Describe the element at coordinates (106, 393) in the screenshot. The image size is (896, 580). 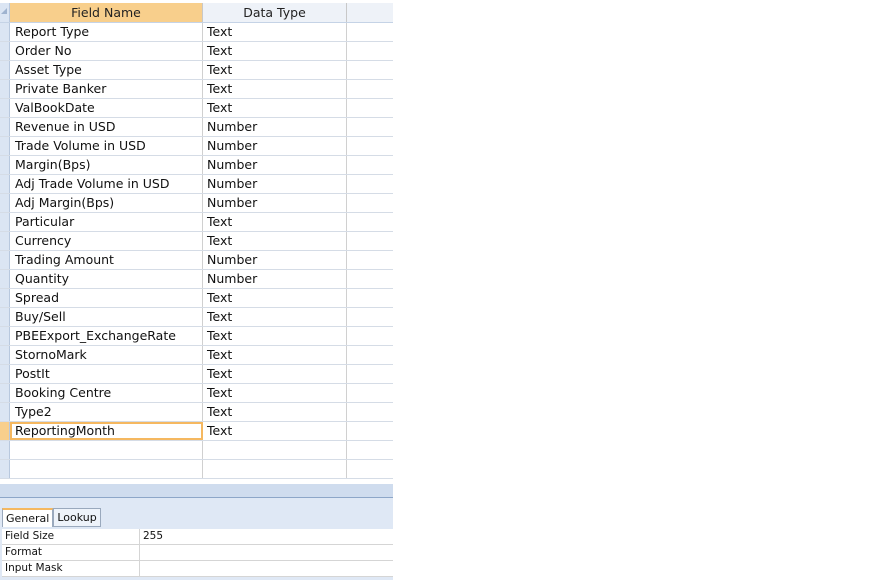
I see `field-name-cell: Booking Centre` at that location.